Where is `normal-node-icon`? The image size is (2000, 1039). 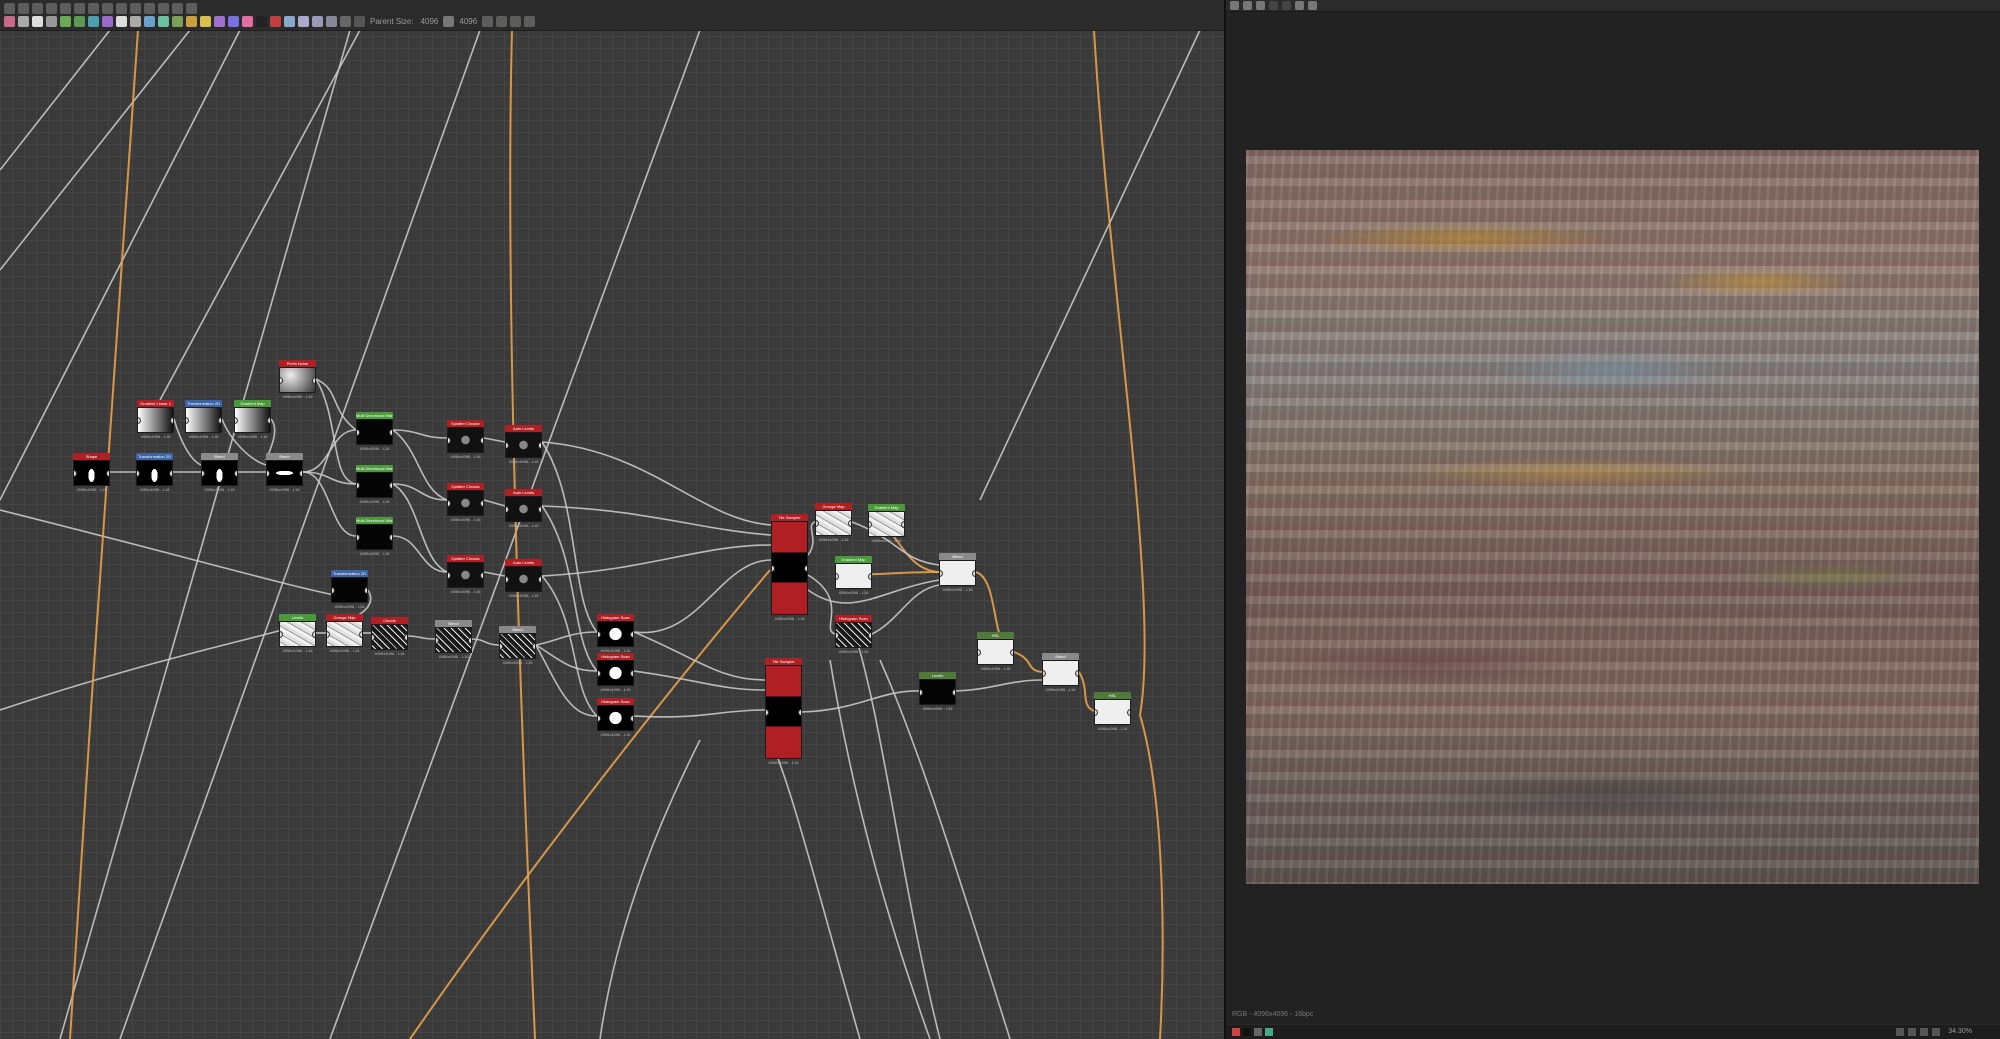
normal-node-icon is located at coordinates (149, 21).